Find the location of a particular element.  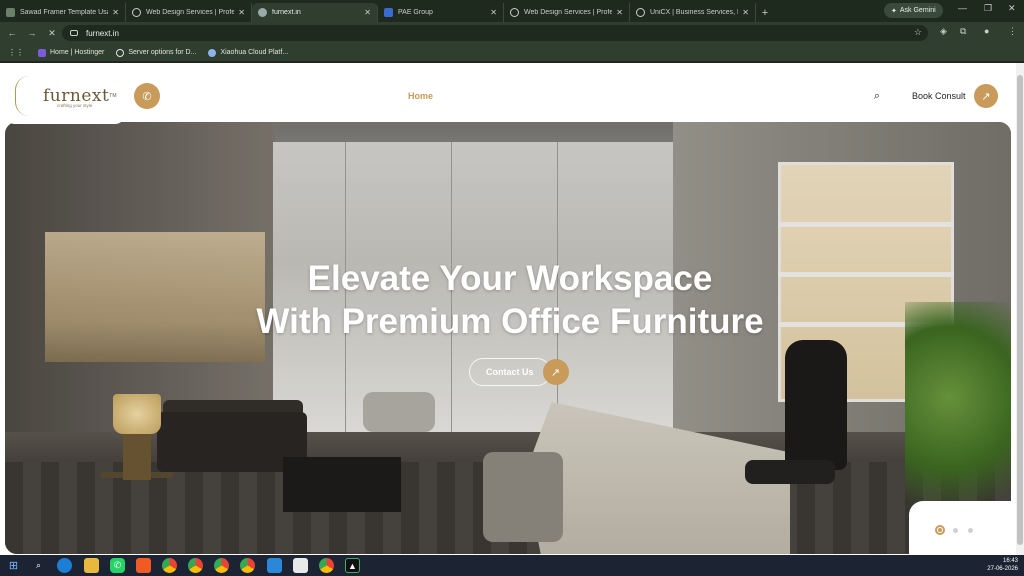

bookmark-label: Home | Hostinger is located at coordinates (77, 52).